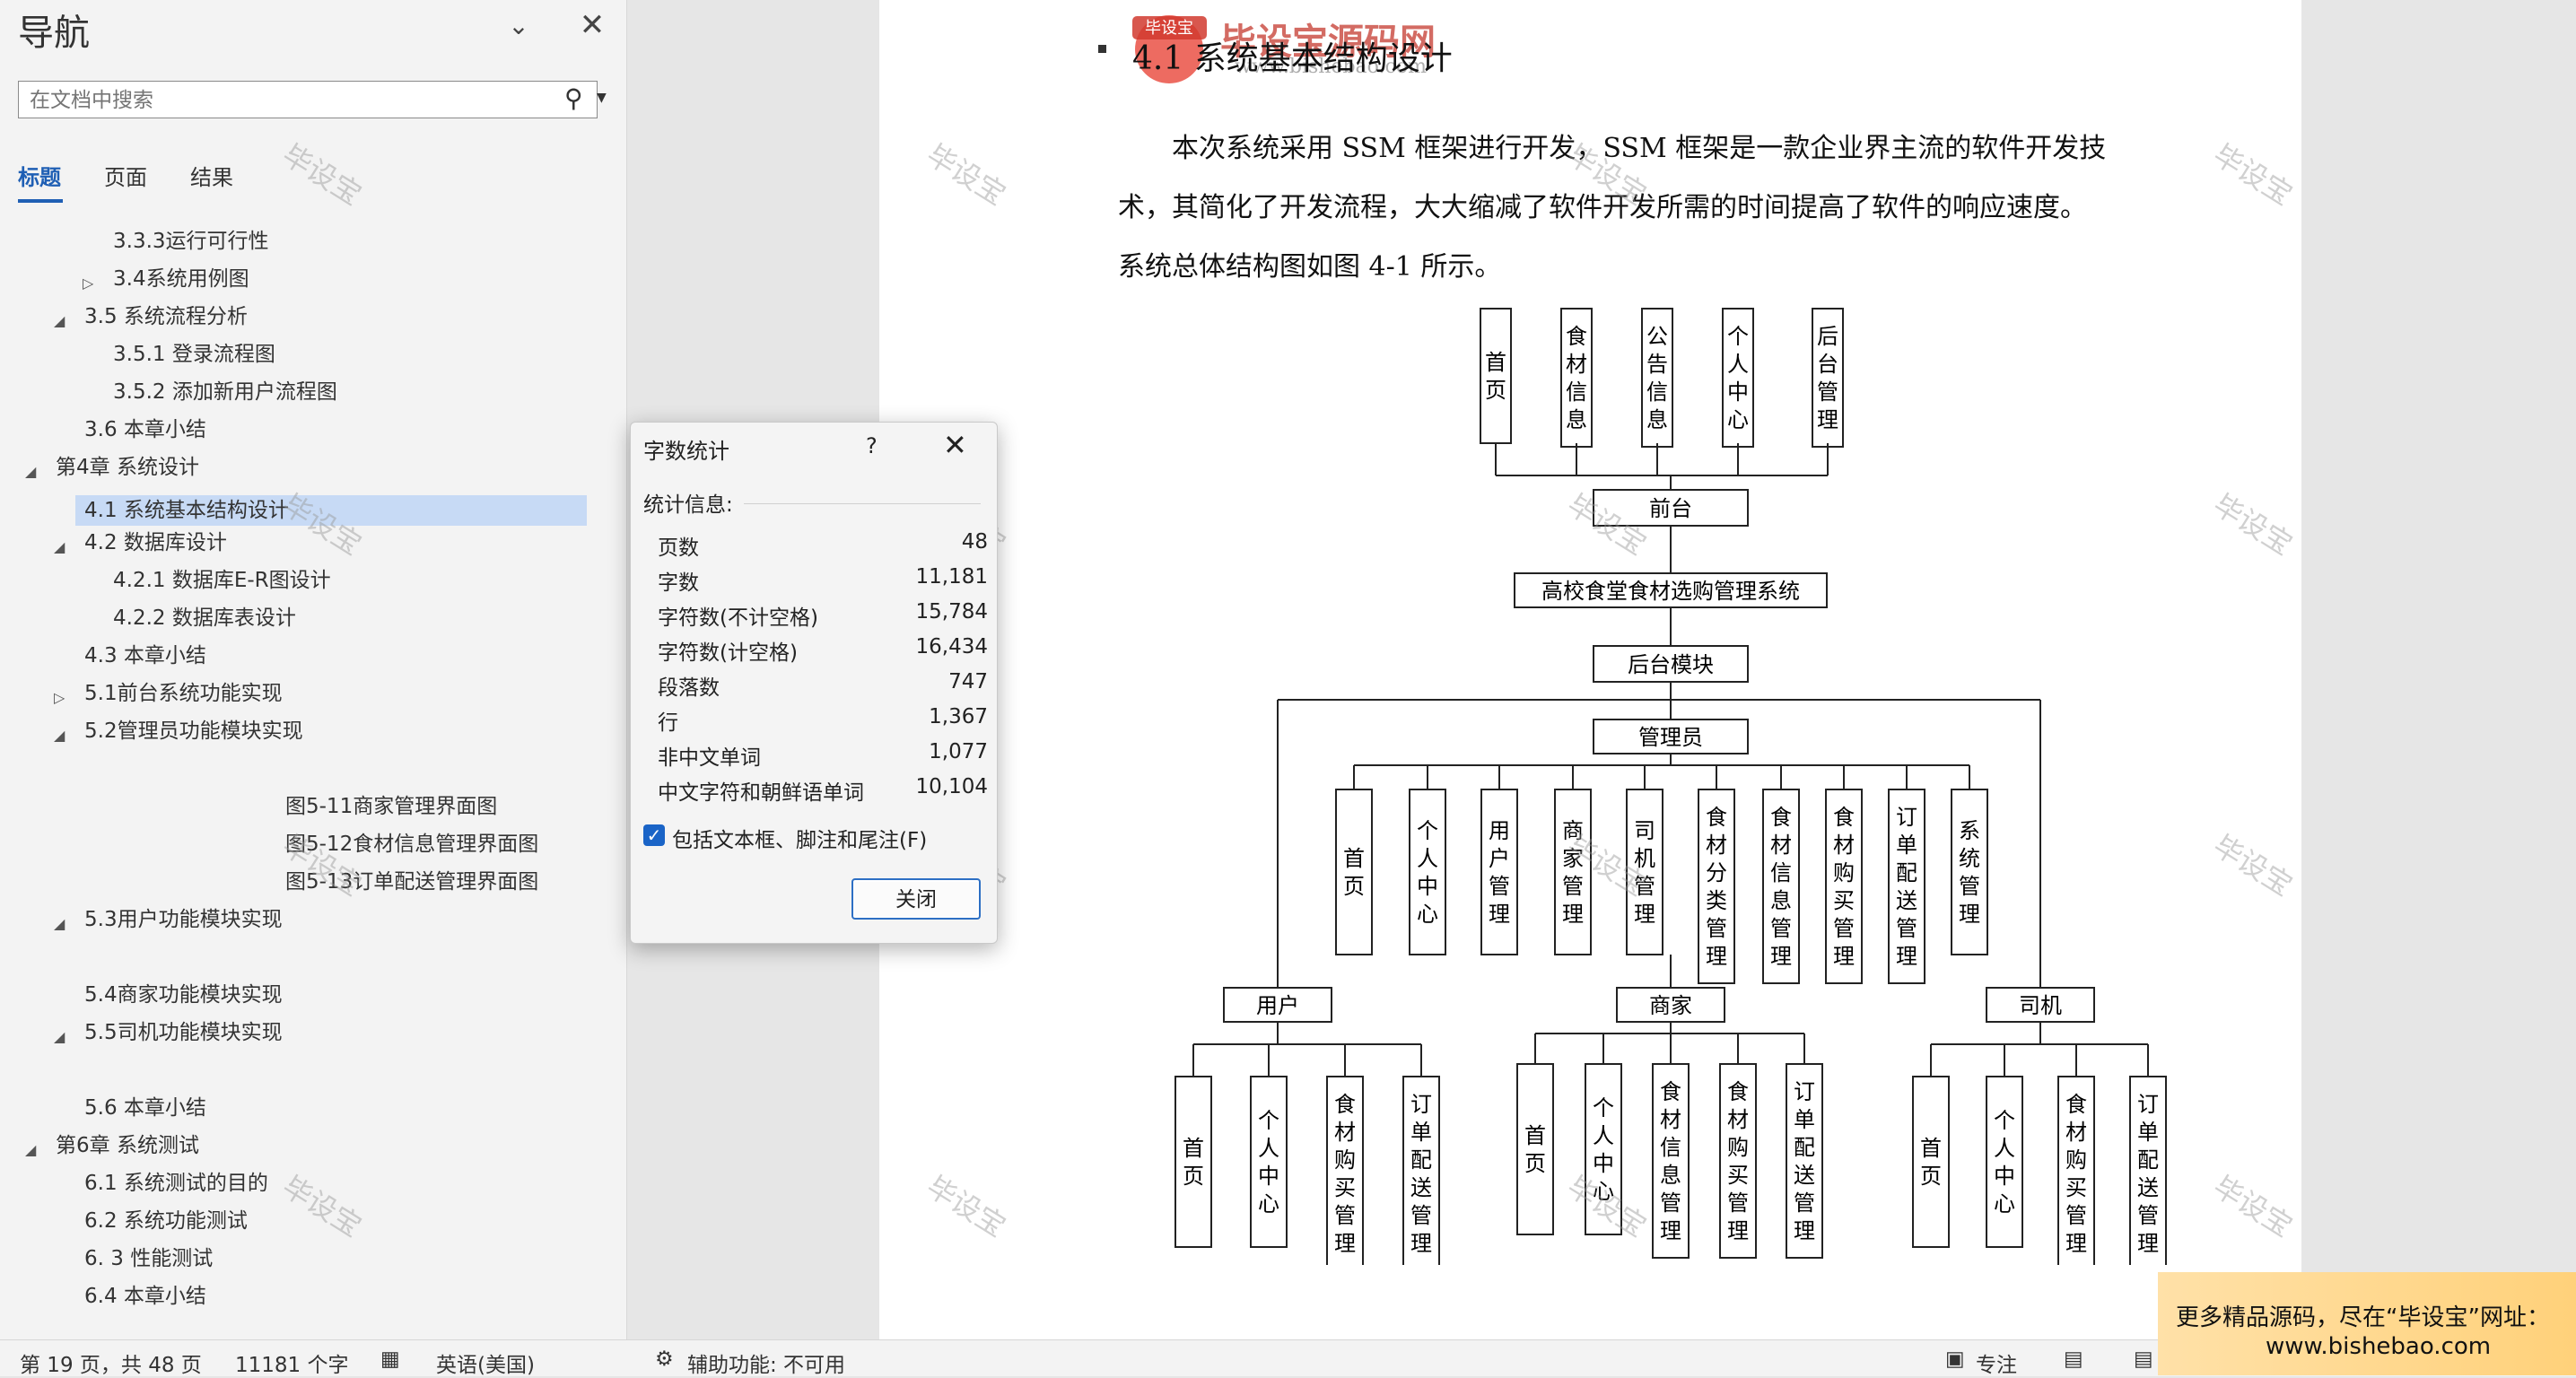 This screenshot has height=1378, width=2576. I want to click on stat-value: 48, so click(975, 542).